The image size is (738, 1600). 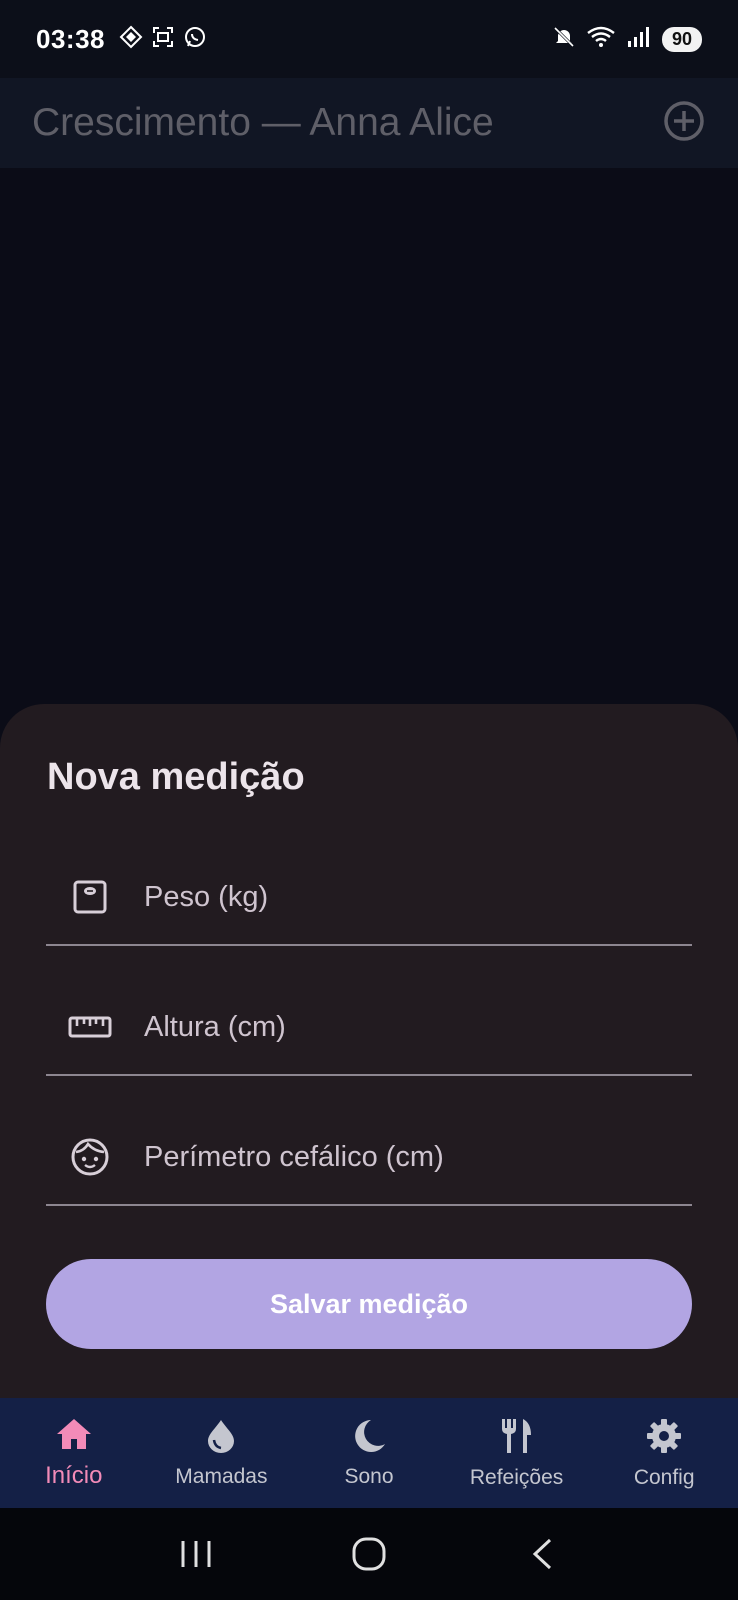 I want to click on nav-item-refeicoes: Refeições, so click(x=517, y=1453).